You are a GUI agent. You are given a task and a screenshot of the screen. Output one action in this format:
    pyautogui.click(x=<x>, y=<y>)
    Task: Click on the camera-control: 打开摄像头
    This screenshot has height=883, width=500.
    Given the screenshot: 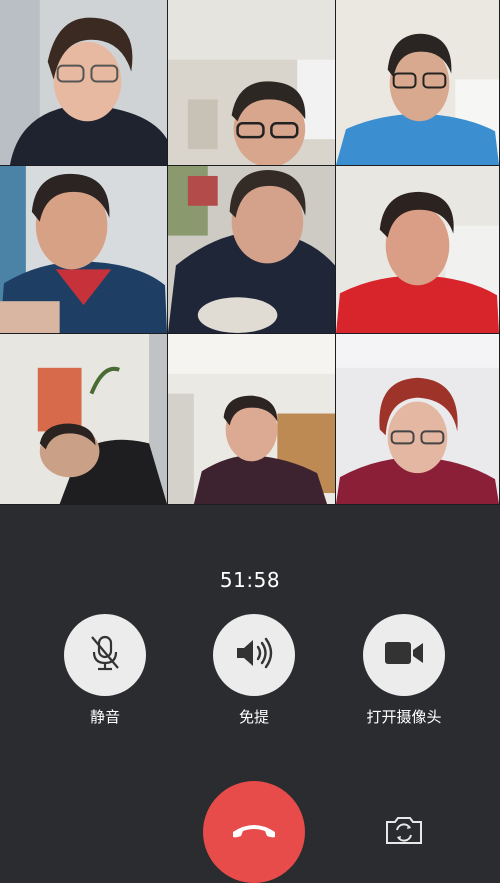 What is the action you would take?
    pyautogui.click(x=404, y=670)
    